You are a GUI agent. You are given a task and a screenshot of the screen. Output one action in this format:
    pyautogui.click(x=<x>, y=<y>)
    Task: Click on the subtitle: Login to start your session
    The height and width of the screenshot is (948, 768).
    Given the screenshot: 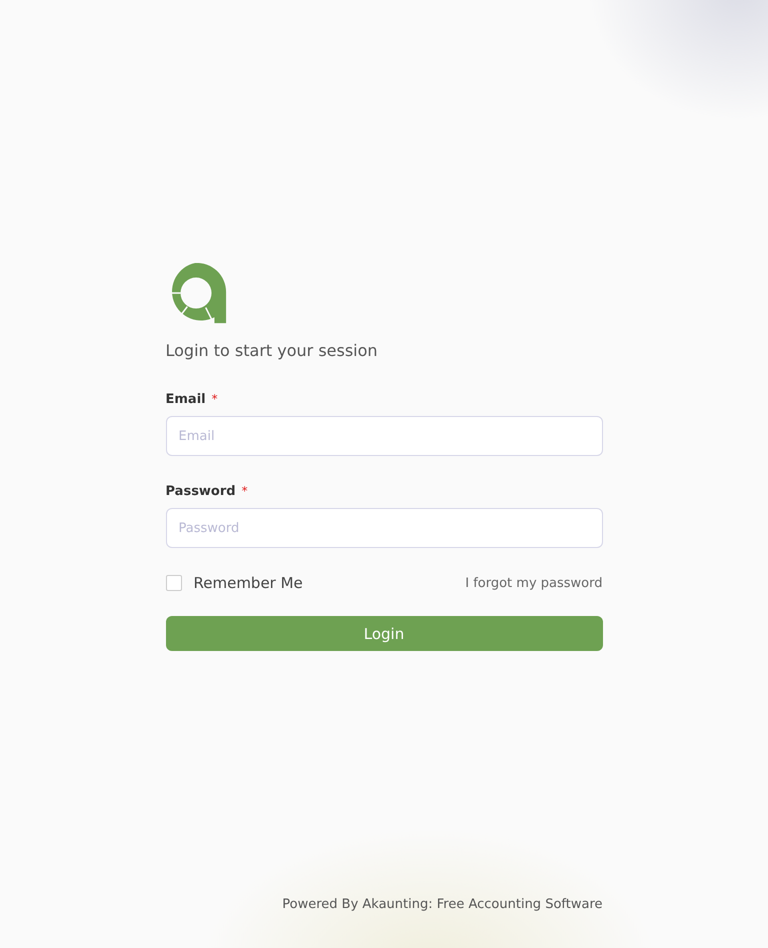 What is the action you would take?
    pyautogui.click(x=272, y=350)
    